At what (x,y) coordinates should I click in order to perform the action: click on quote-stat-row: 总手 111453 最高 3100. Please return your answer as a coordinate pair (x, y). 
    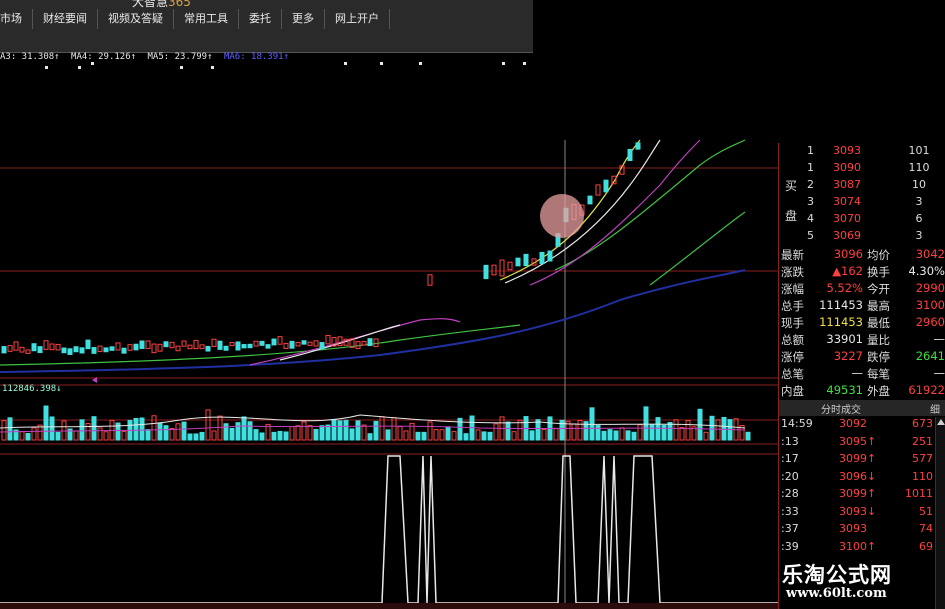
    Looking at the image, I should click on (862, 306).